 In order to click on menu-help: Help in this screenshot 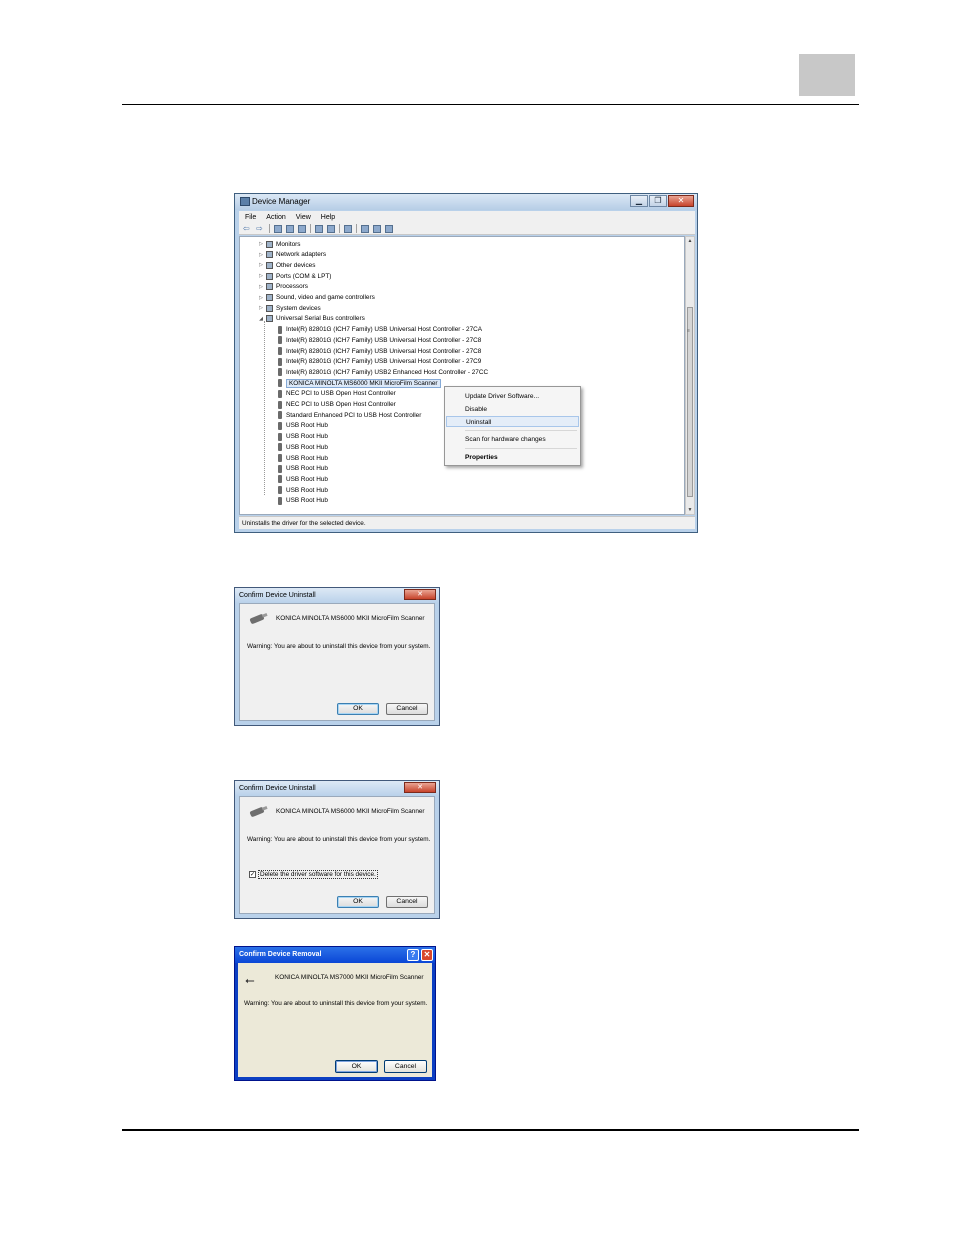, I will do `click(328, 217)`.